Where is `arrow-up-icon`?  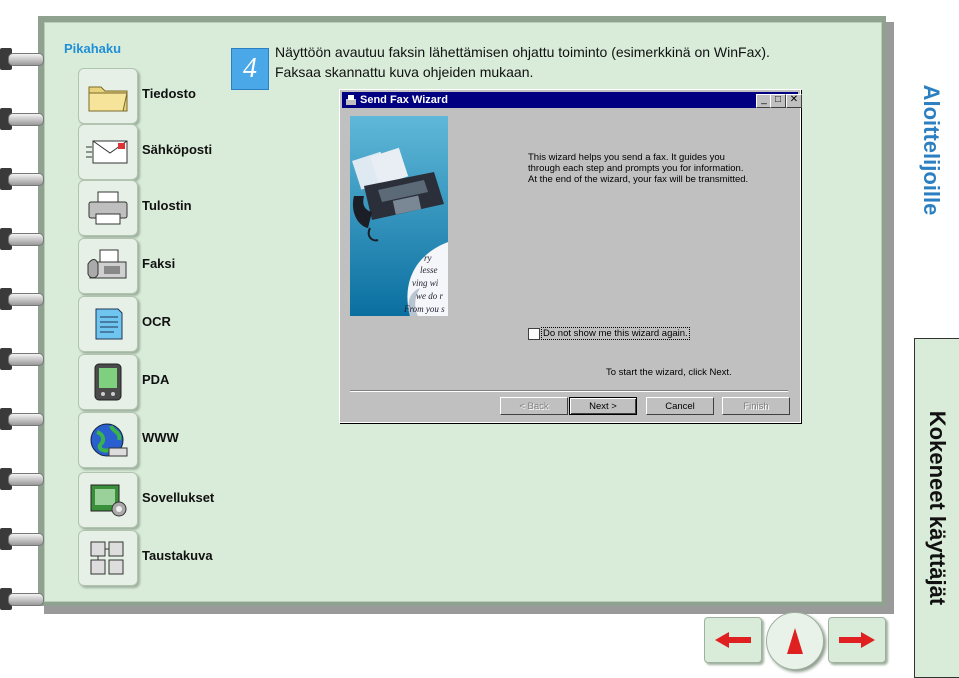
arrow-up-icon is located at coordinates (795, 641).